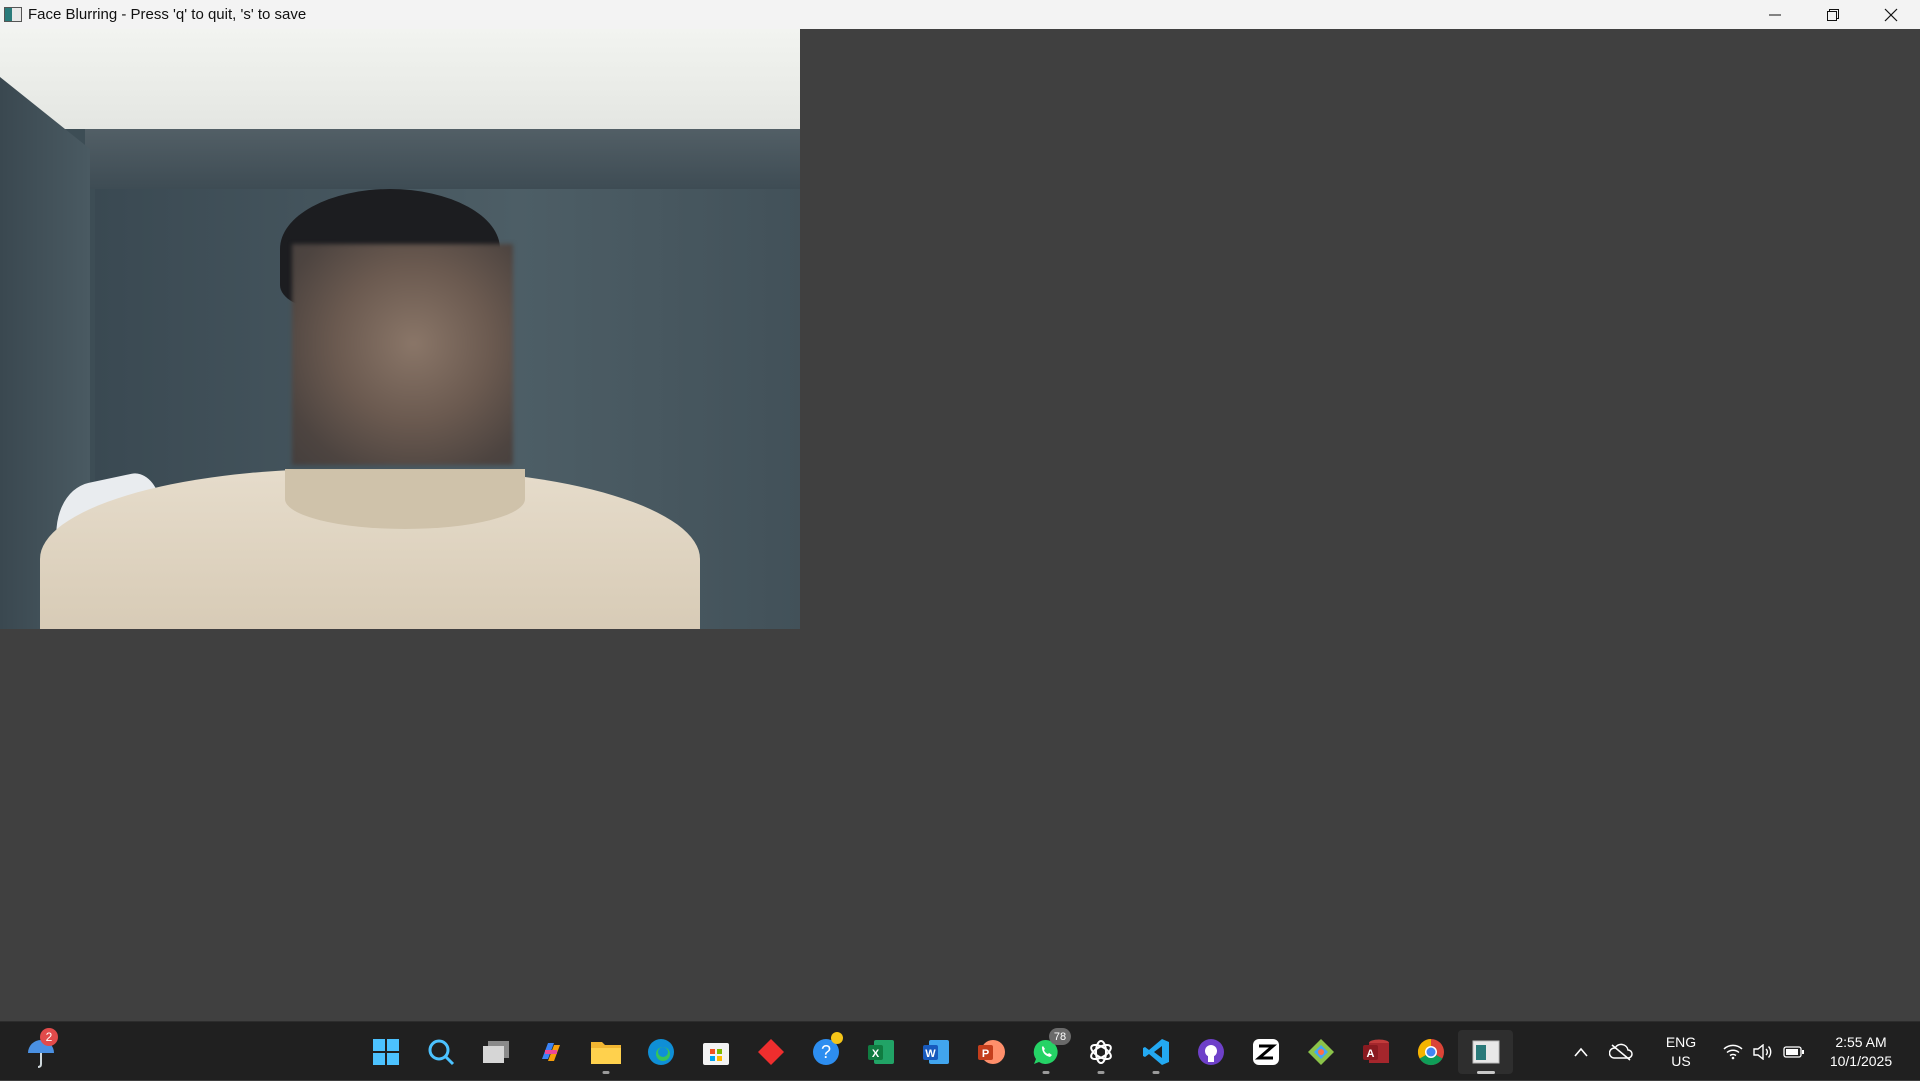 The image size is (1920, 1081). I want to click on face-blurring-app-button, so click(1485, 1052).